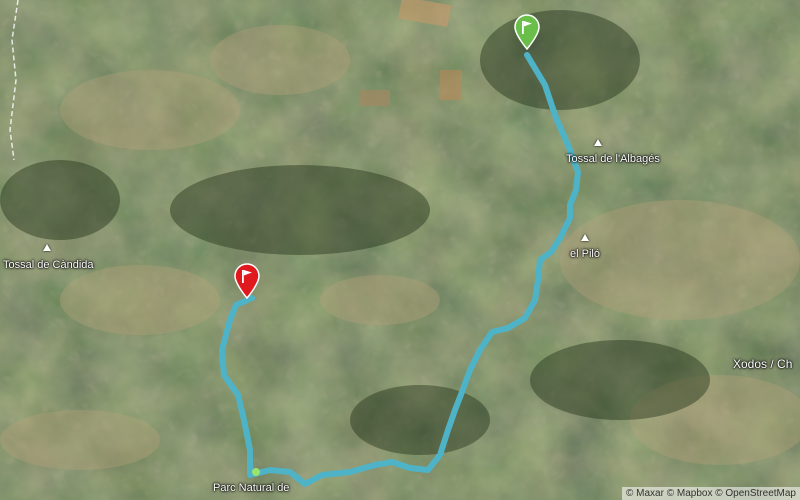  I want to click on place-label-tossal-candida: Tossal de Càndida, so click(48, 265).